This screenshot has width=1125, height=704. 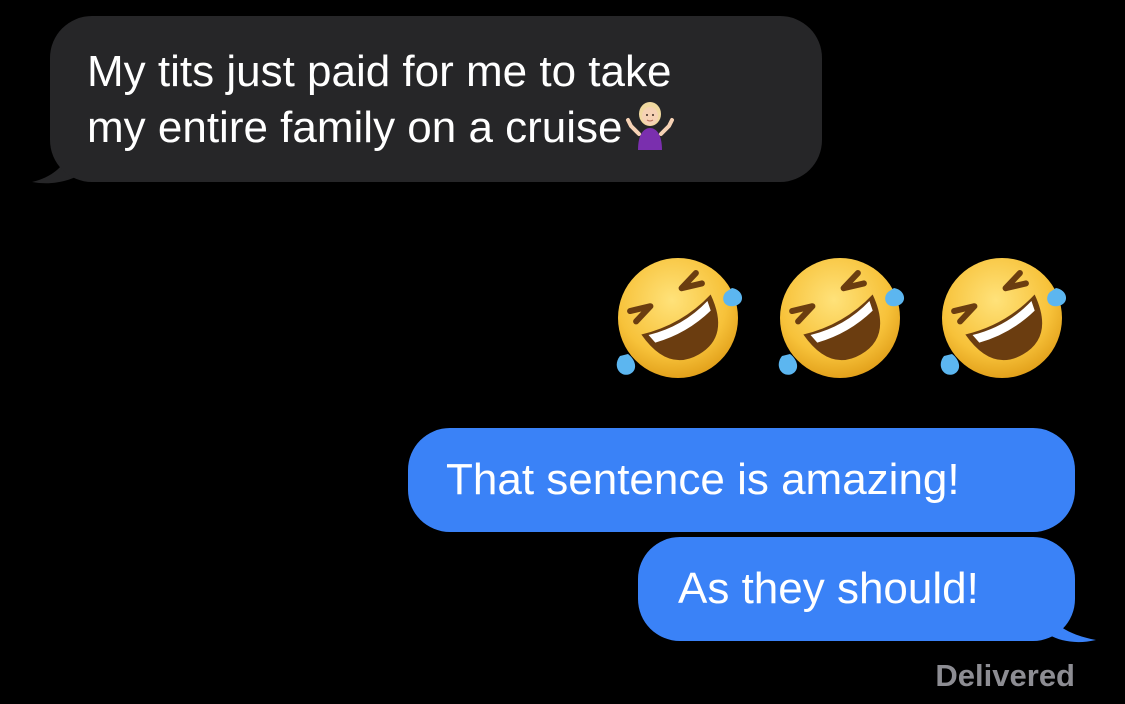 What do you see at coordinates (828, 588) in the screenshot?
I see `outgoing-message-text: As they should!` at bounding box center [828, 588].